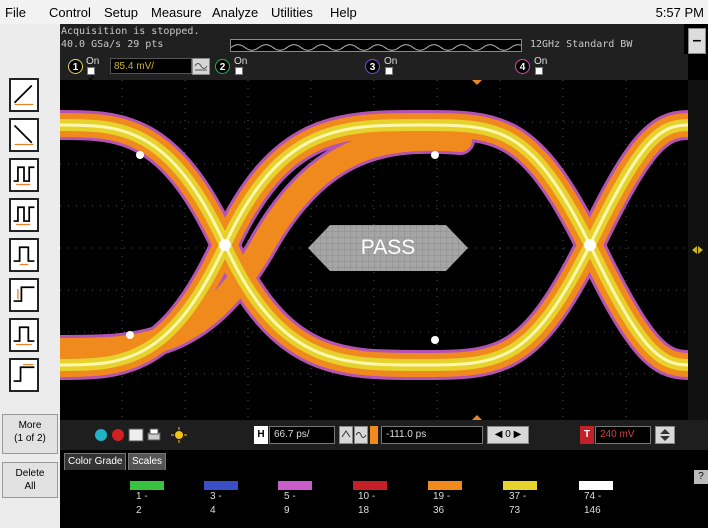  Describe the element at coordinates (378, 45) in the screenshot. I see `trigger-waveform-overview` at that location.